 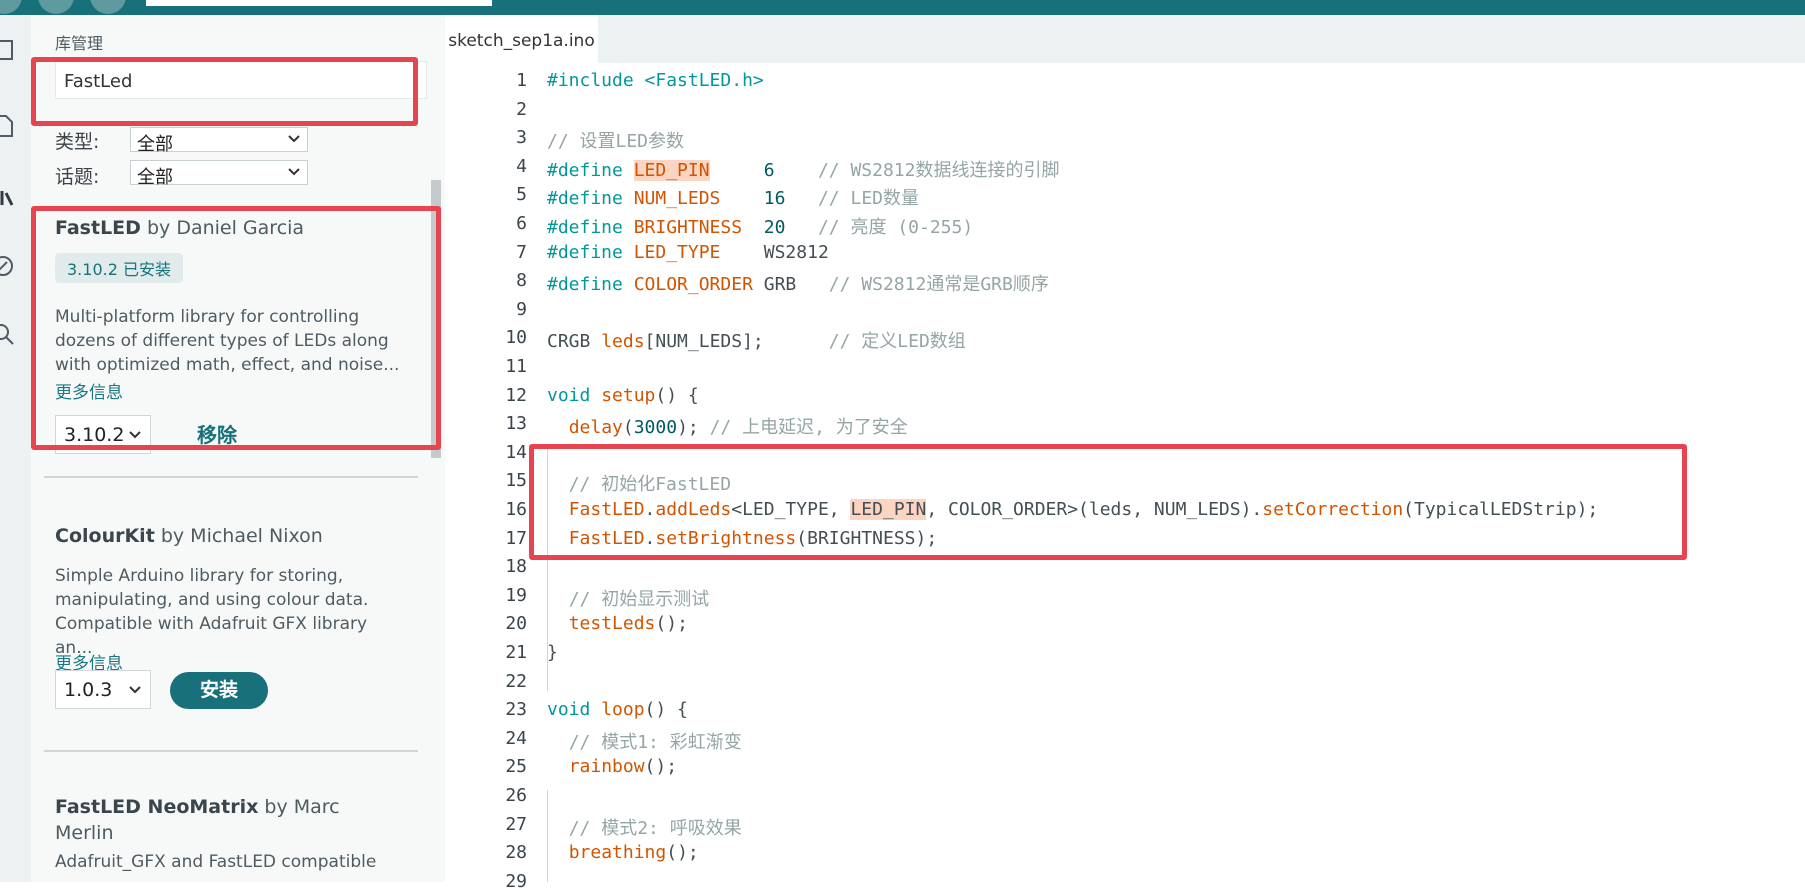 I want to click on code-line: void setup() {, so click(x=623, y=395).